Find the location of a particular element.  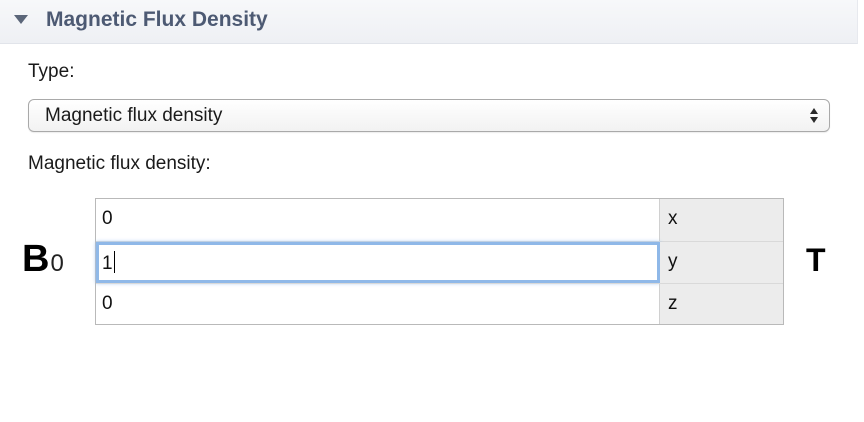

flux-density-label: Magnetic flux density: is located at coordinates (119, 163).